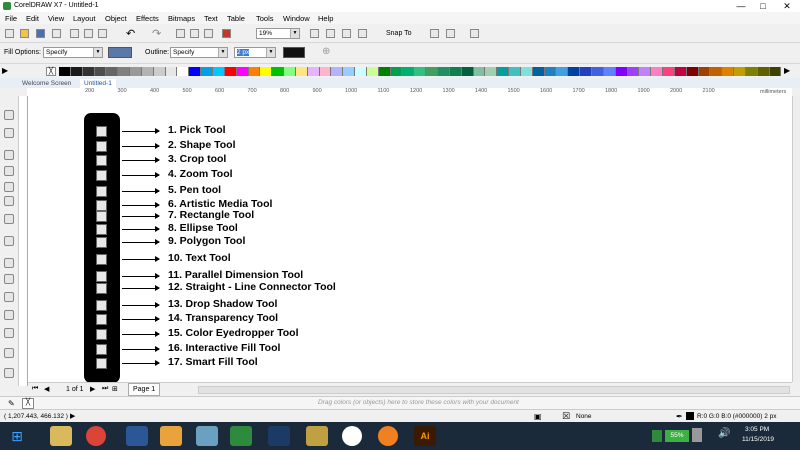 The height and width of the screenshot is (450, 800). What do you see at coordinates (74, 33) in the screenshot?
I see `cut-icon` at bounding box center [74, 33].